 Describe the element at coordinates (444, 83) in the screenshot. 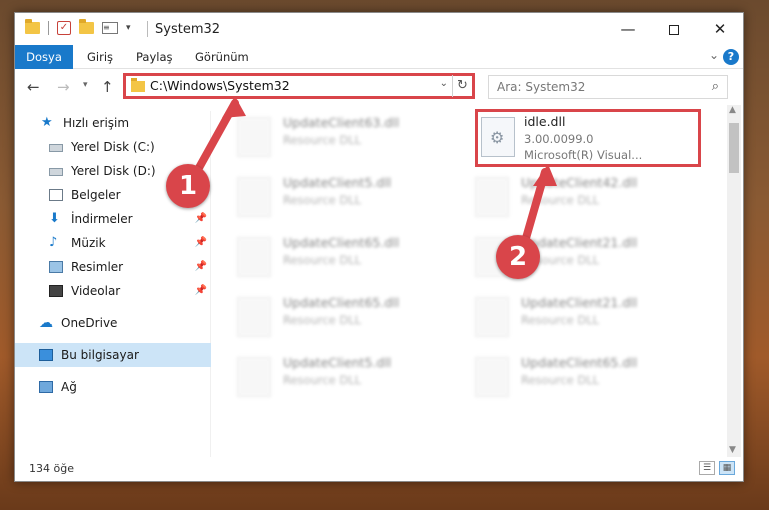

I see `chevron-down-icon: ⌄` at that location.